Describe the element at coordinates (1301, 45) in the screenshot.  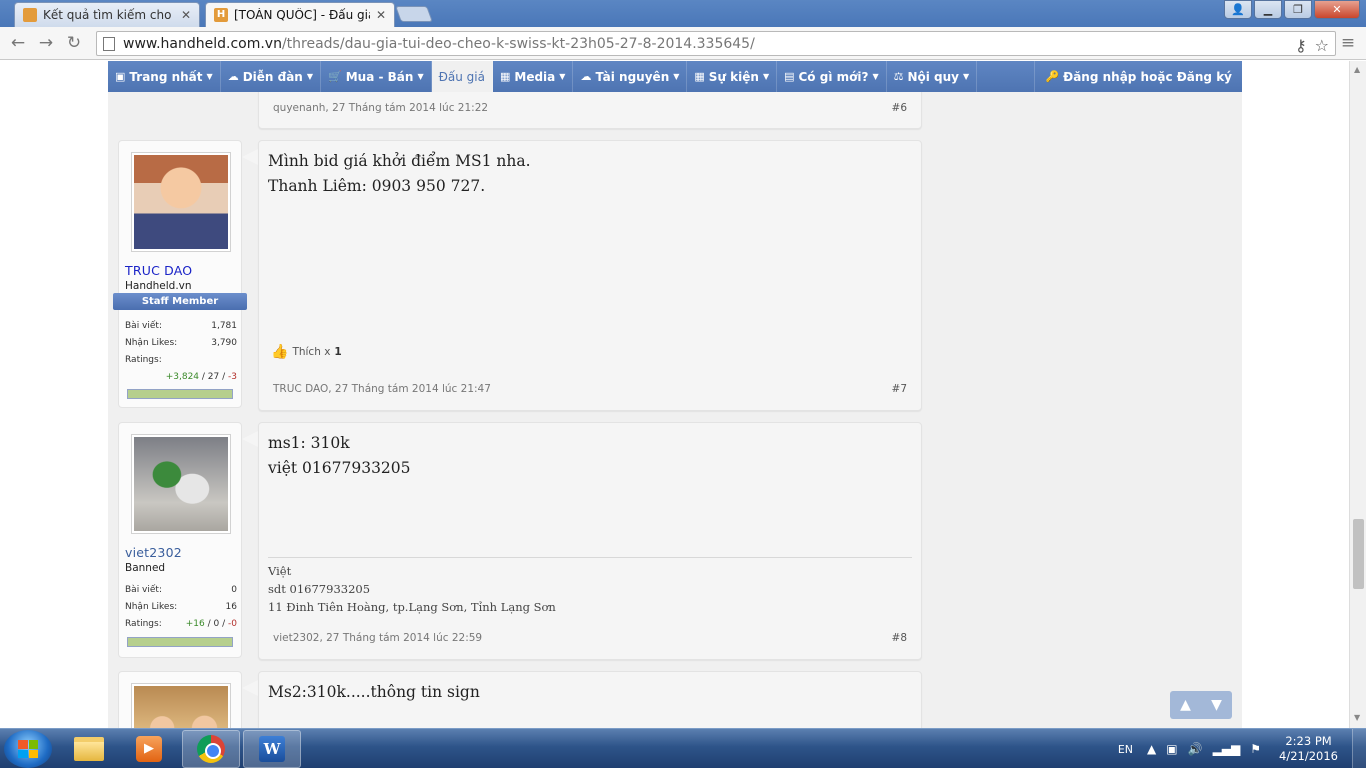
I see `key-icon: ⚷` at that location.